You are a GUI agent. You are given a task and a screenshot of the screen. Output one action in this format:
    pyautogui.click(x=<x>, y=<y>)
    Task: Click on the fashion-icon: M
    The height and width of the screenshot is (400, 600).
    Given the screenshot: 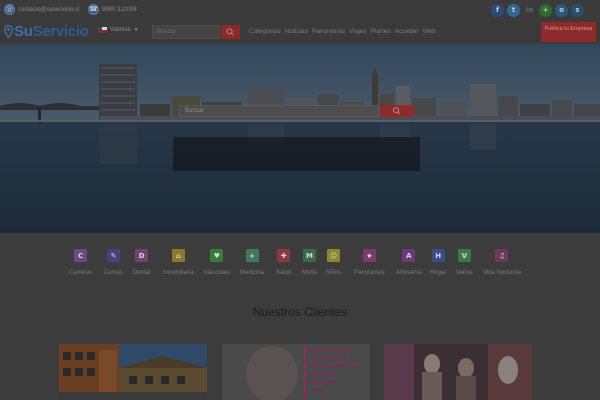 What is the action you would take?
    pyautogui.click(x=309, y=255)
    